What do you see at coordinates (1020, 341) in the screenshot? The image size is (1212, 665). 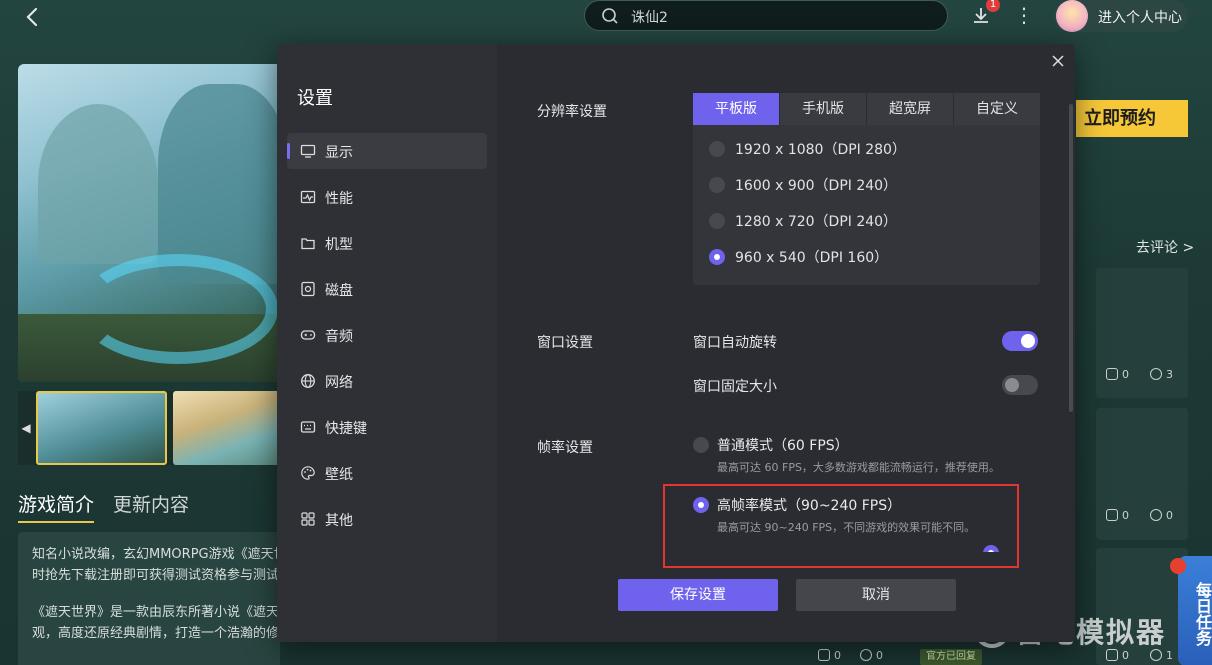 I see `auto-rotate-toggle` at bounding box center [1020, 341].